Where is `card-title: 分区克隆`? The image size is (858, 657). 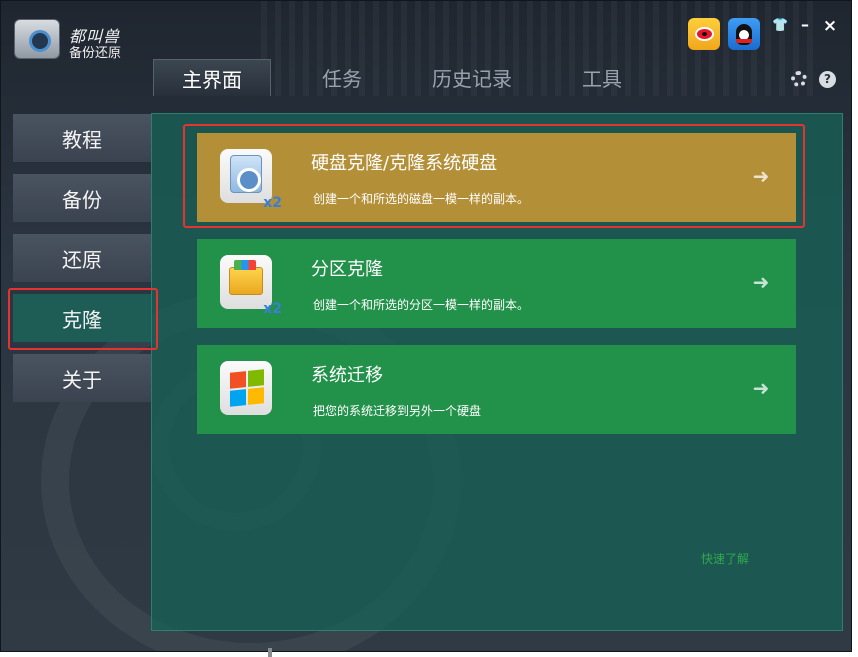
card-title: 分区克隆 is located at coordinates (347, 269).